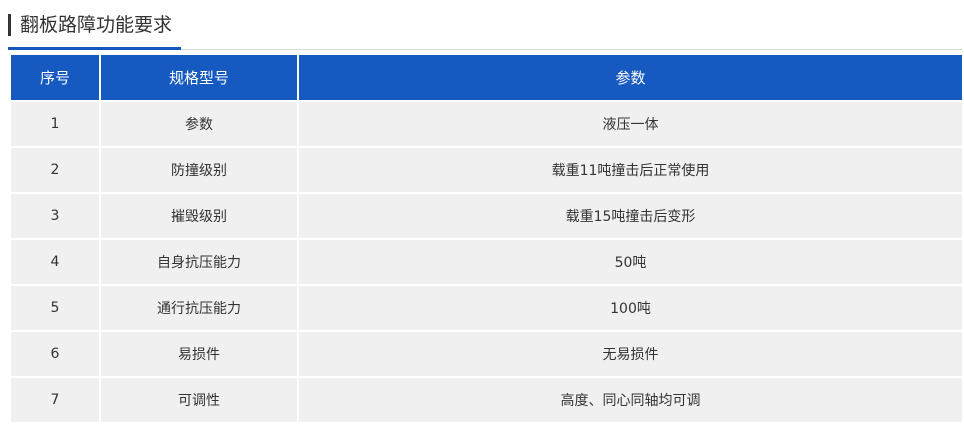  Describe the element at coordinates (55, 124) in the screenshot. I see `cell-index: 1` at that location.